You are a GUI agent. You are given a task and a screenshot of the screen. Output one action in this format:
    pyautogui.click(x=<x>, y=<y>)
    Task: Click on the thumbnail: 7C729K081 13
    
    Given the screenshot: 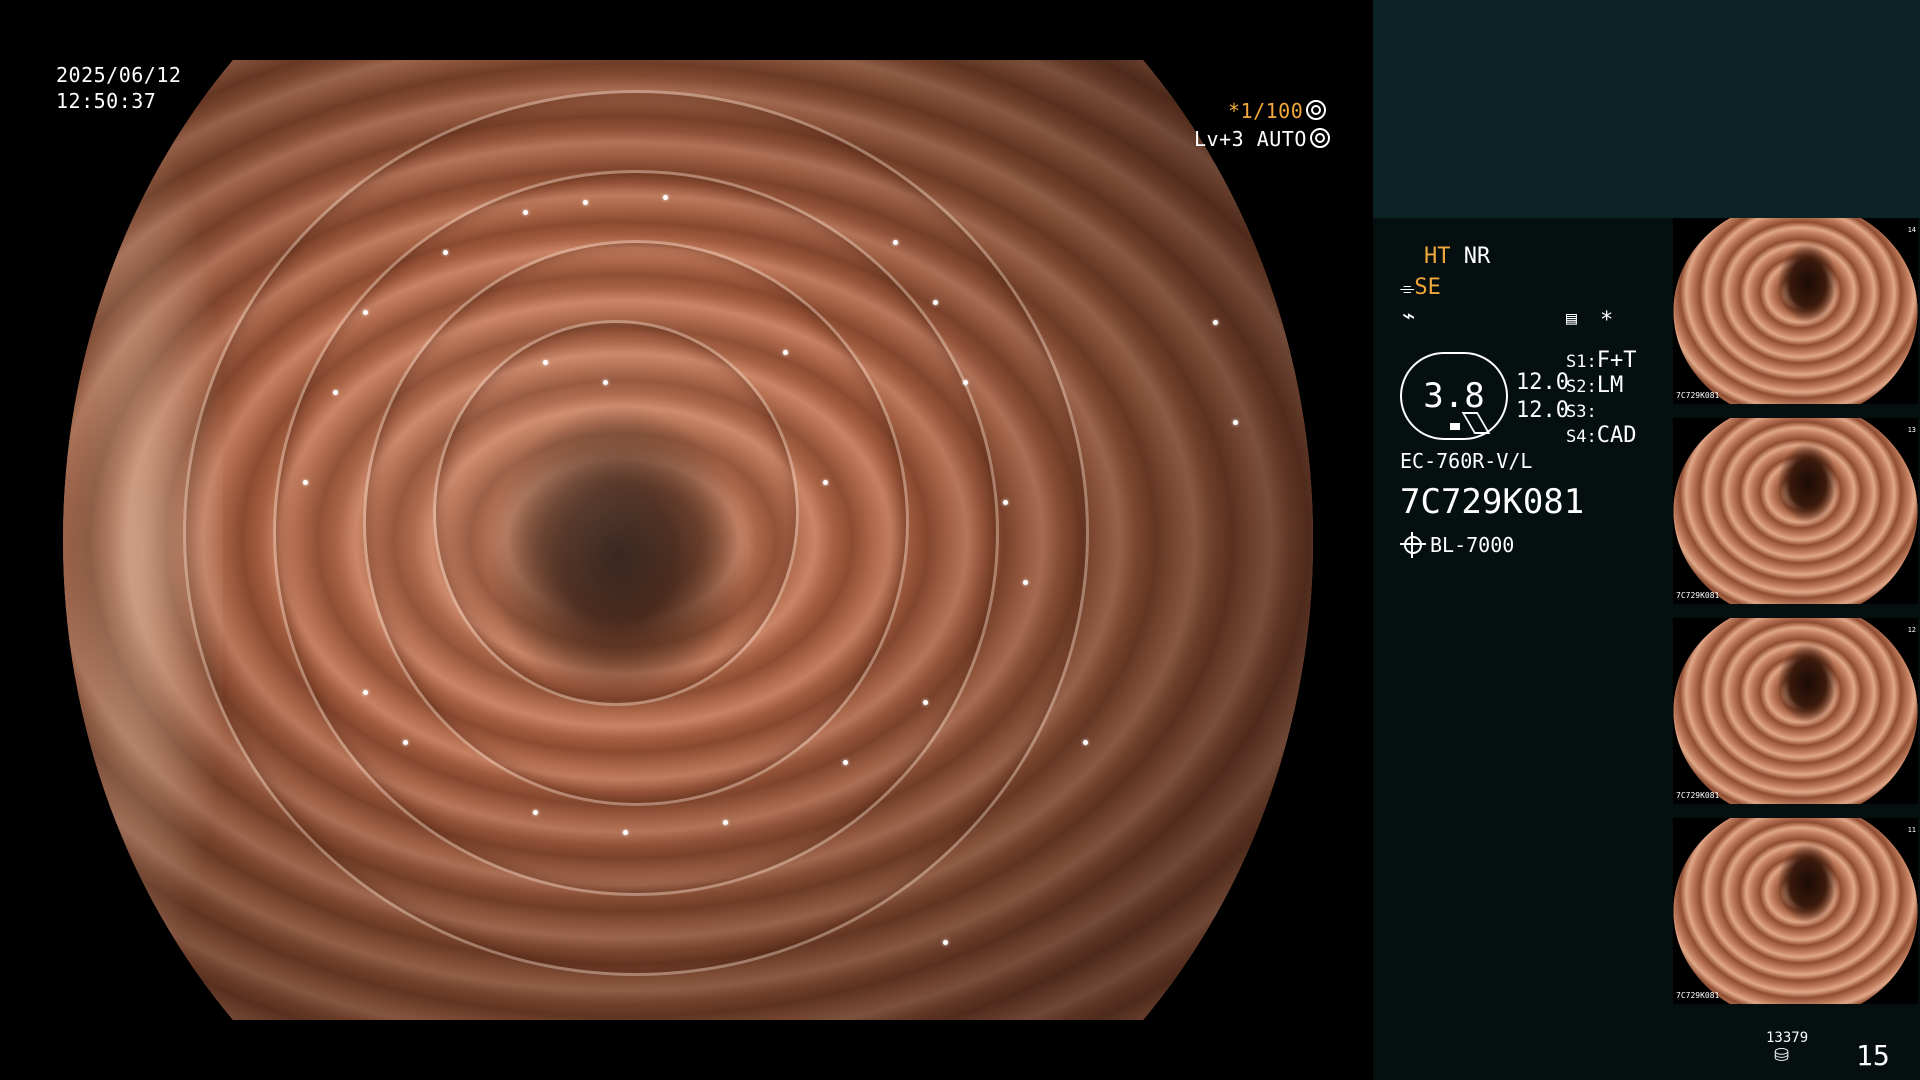 What is the action you would take?
    pyautogui.click(x=1795, y=511)
    